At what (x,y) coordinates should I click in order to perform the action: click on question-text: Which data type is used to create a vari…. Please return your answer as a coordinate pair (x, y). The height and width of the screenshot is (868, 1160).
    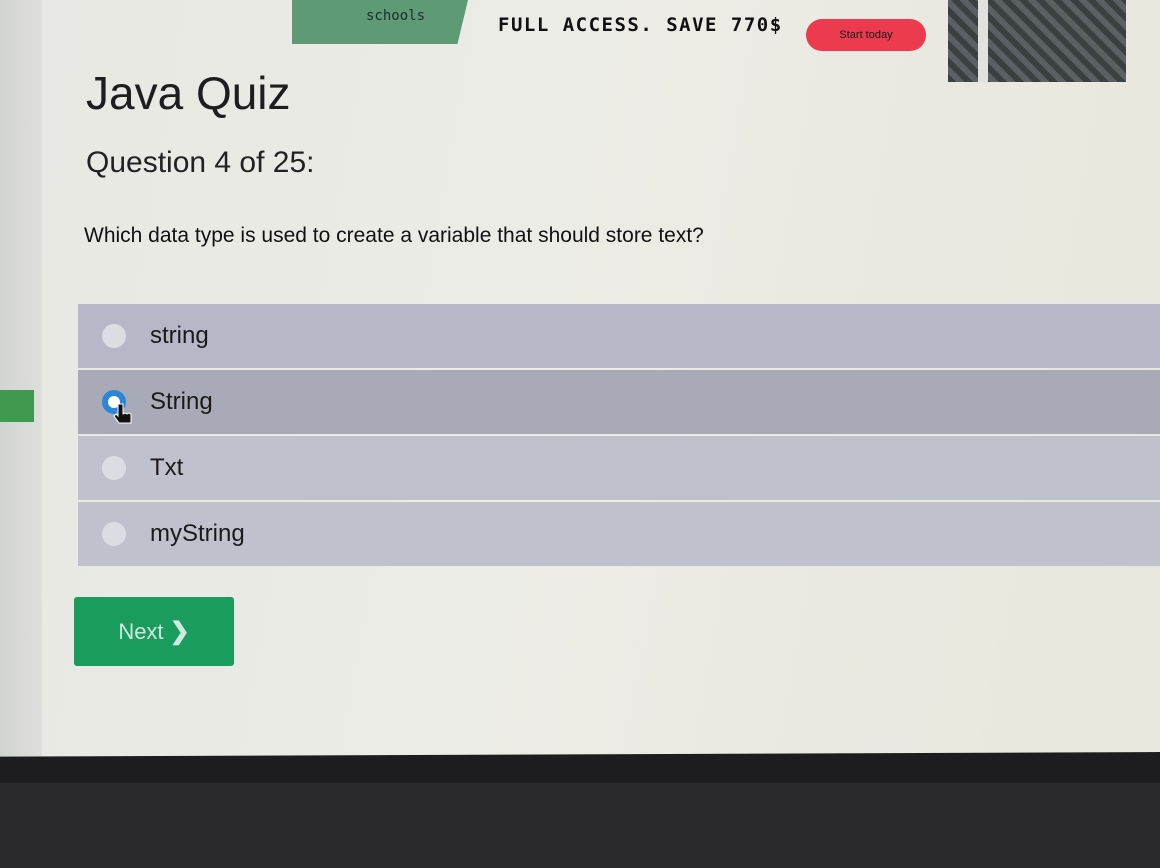
    Looking at the image, I should click on (394, 235).